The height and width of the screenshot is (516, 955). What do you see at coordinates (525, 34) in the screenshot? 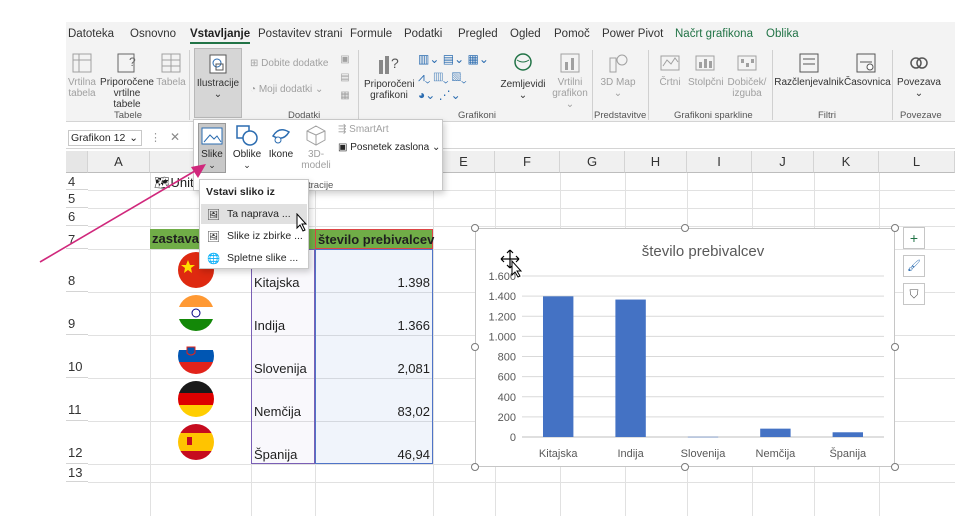
I see `tab-ogled: Ogled` at bounding box center [525, 34].